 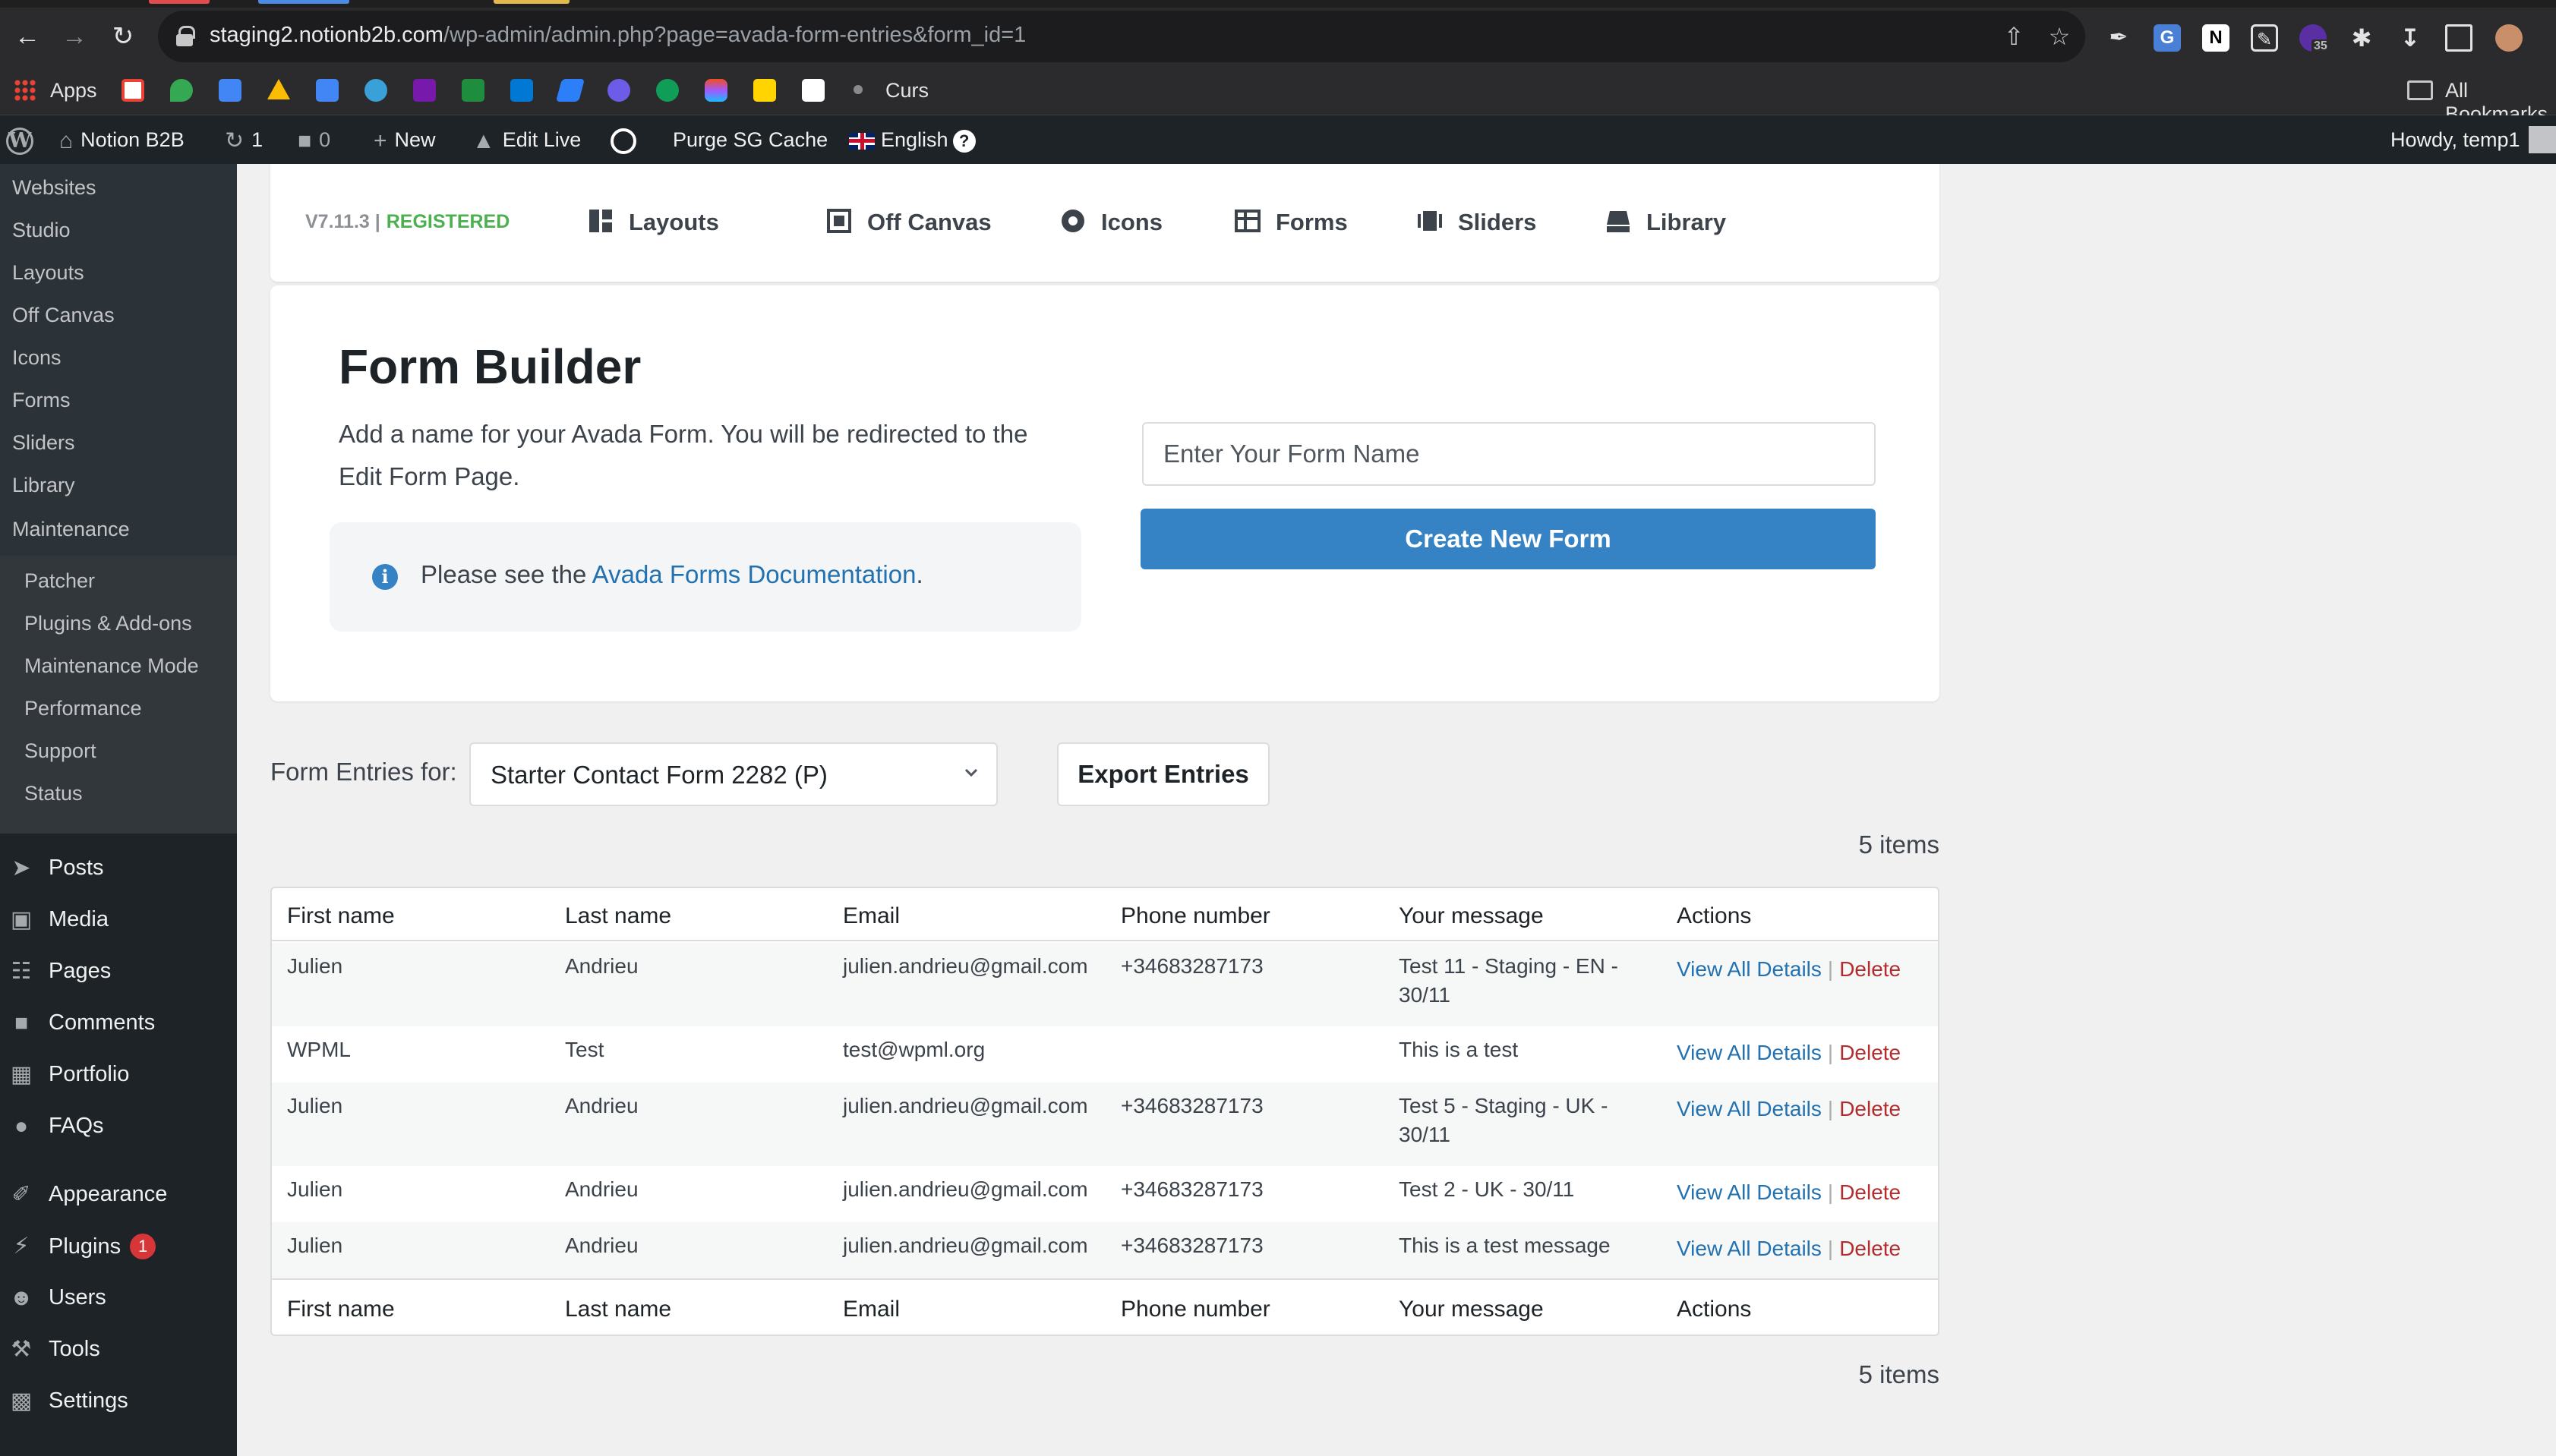 What do you see at coordinates (112, 666) in the screenshot?
I see `sidebar-item-maintenance-mode: Maintenance Mode` at bounding box center [112, 666].